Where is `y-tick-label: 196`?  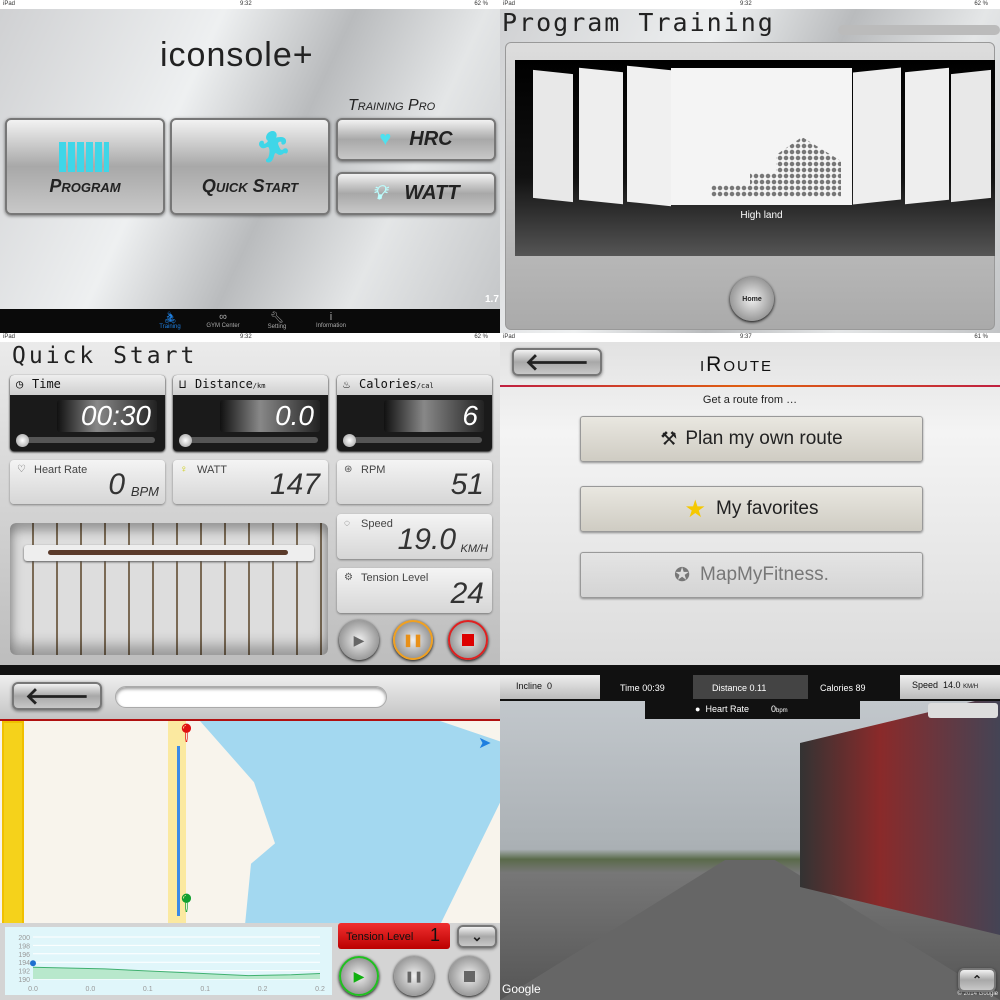
y-tick-label: 196 is located at coordinates (24, 955).